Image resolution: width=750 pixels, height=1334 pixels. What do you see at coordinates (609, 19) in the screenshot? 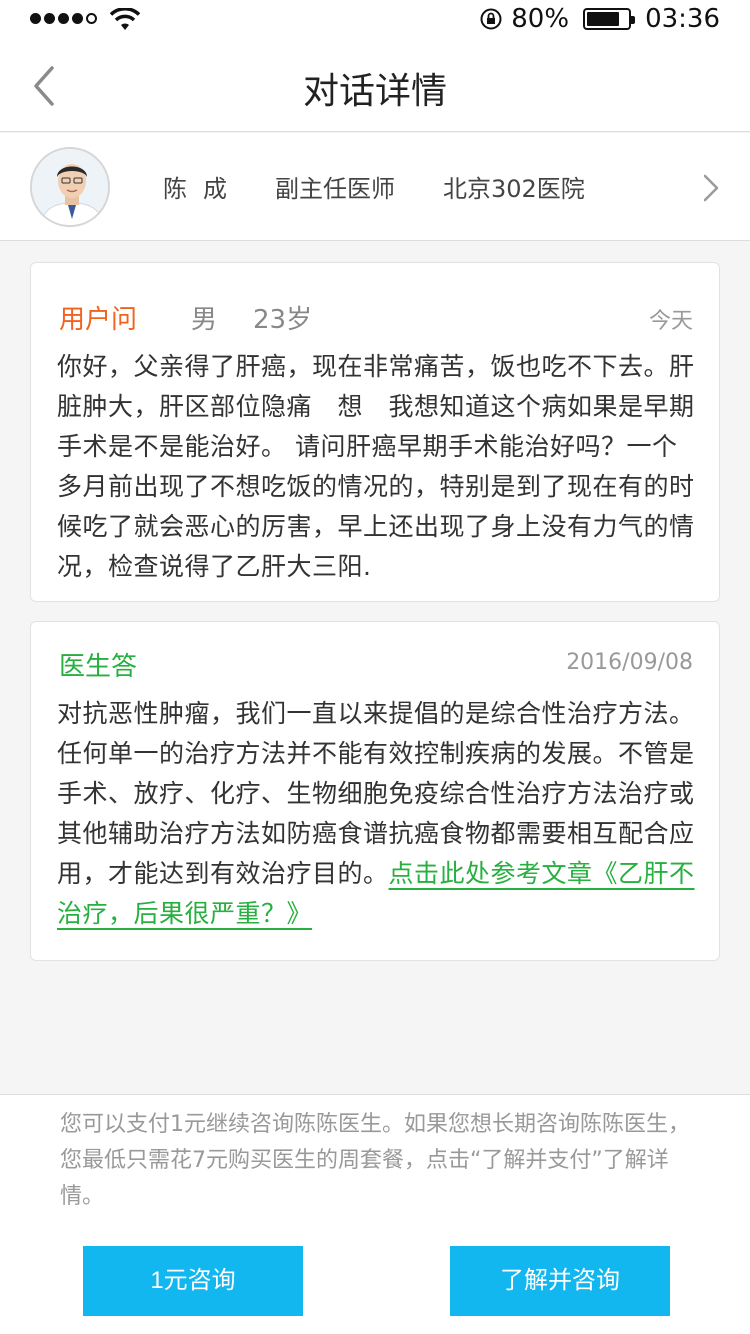
I see `battery-icon` at bounding box center [609, 19].